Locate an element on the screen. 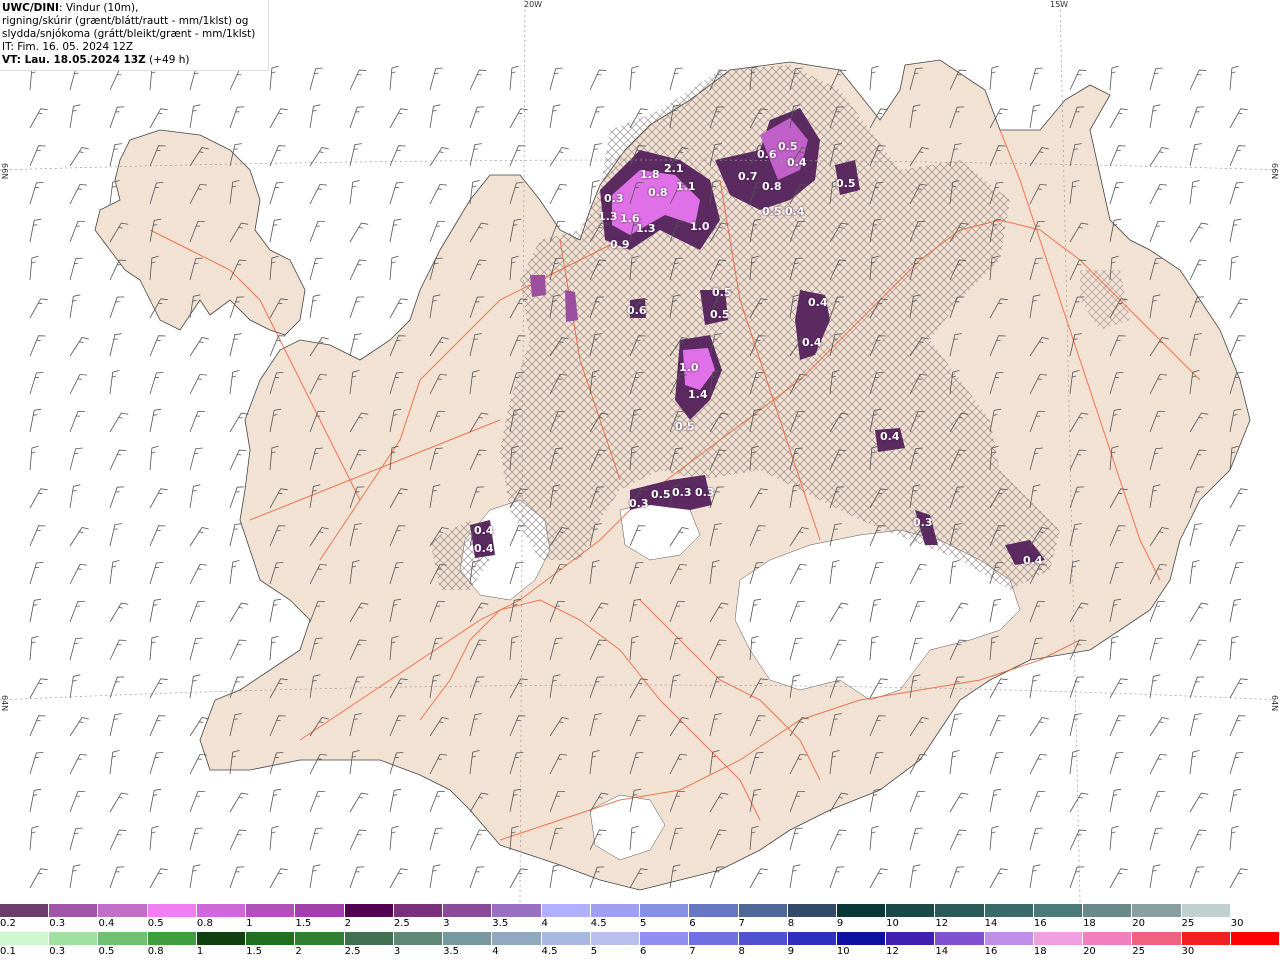  scale-tick-label: 0.4 is located at coordinates (106, 923).